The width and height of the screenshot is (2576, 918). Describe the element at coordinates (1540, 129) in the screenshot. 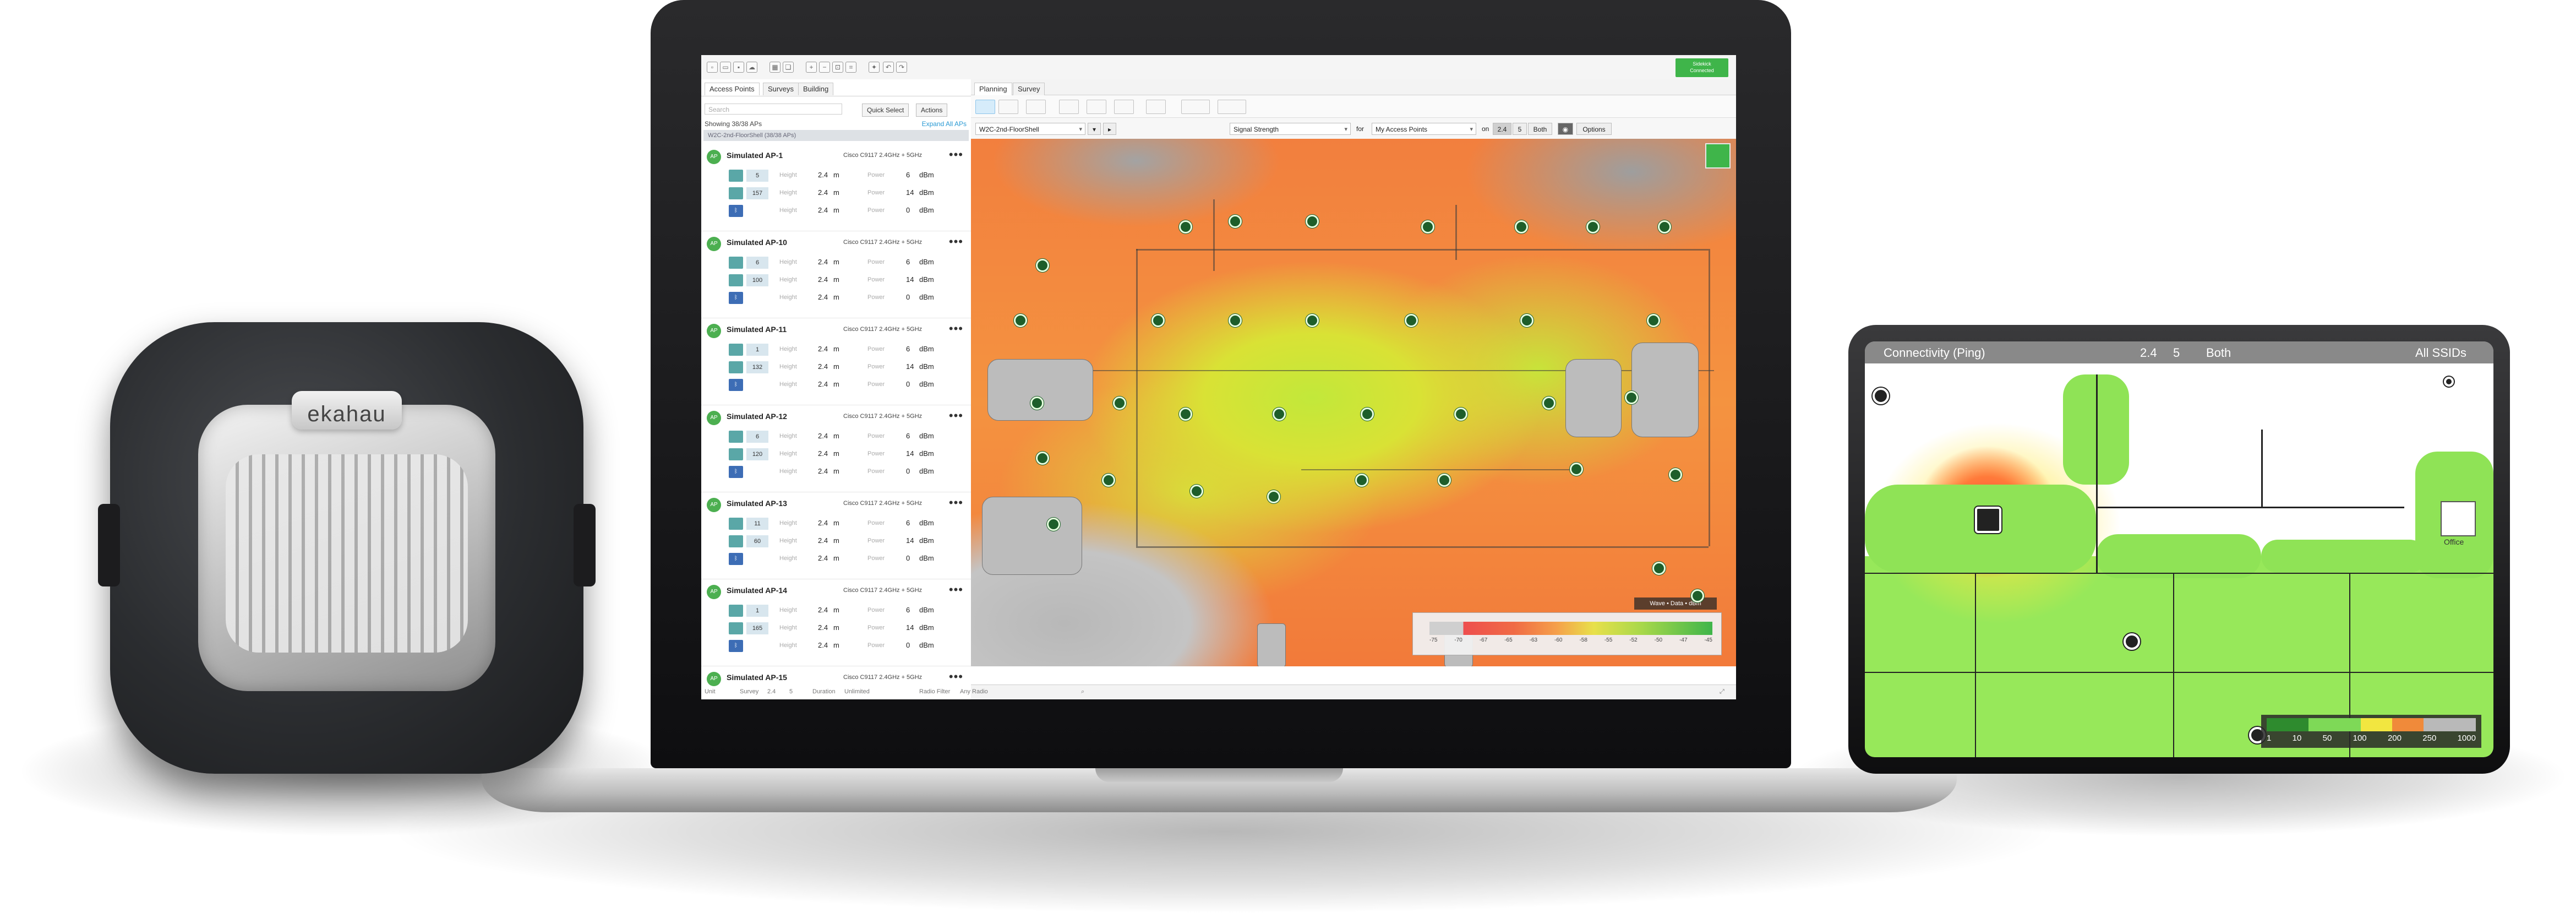

I see `band-both-button: Both` at that location.